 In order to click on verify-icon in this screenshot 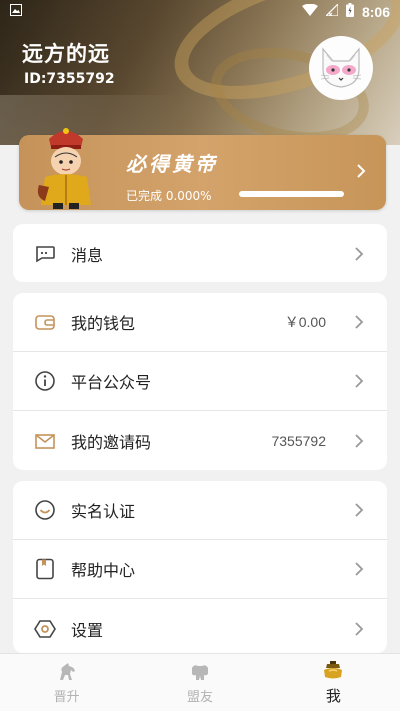, I will do `click(45, 510)`.